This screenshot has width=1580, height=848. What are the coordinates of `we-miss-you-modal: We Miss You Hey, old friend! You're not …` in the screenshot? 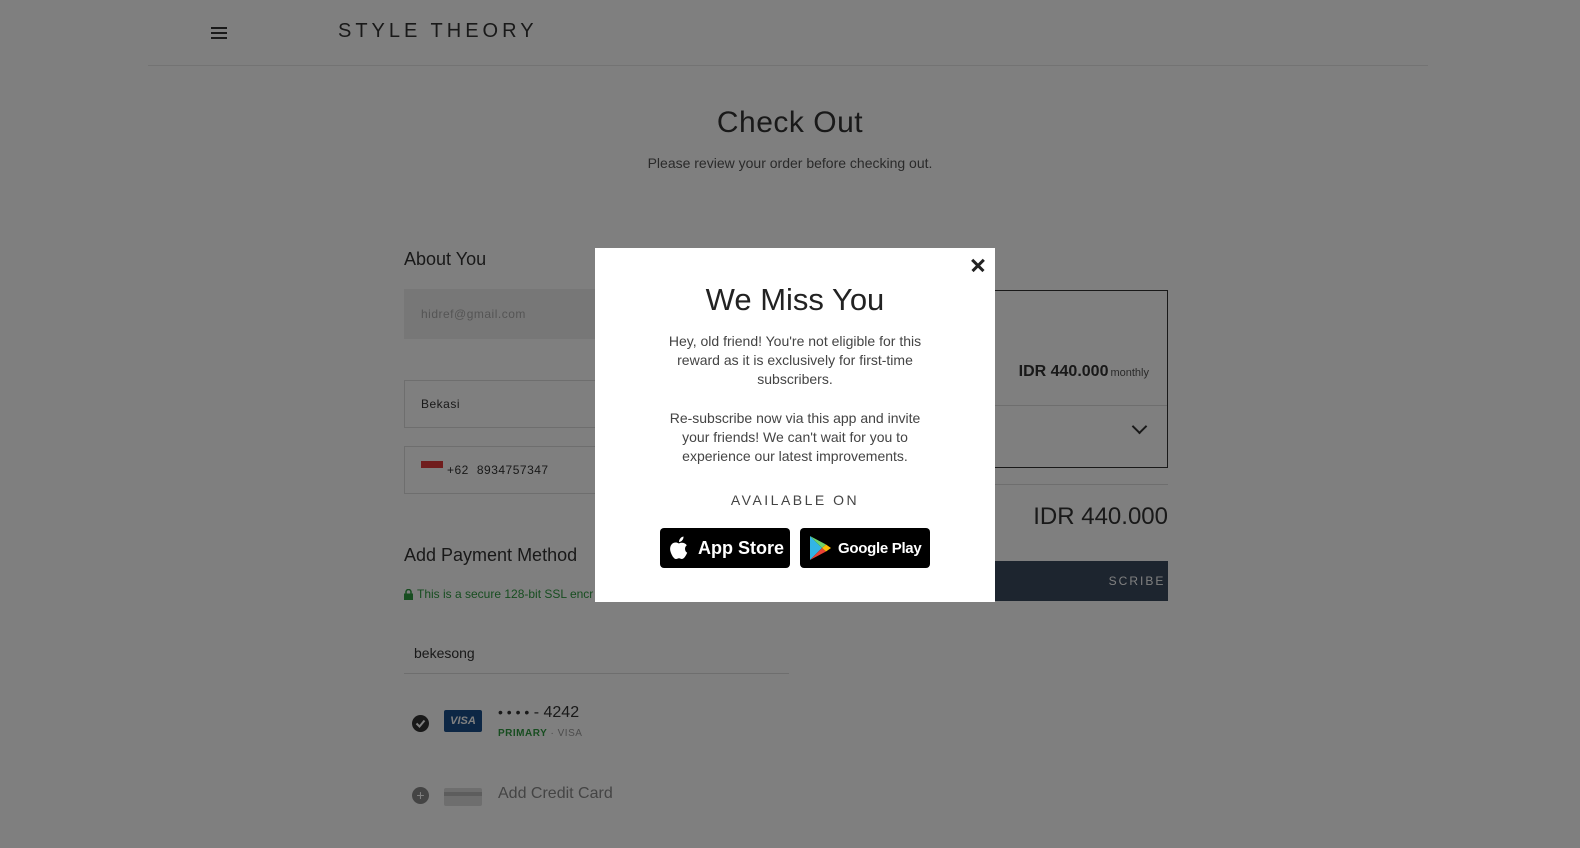 It's located at (795, 425).